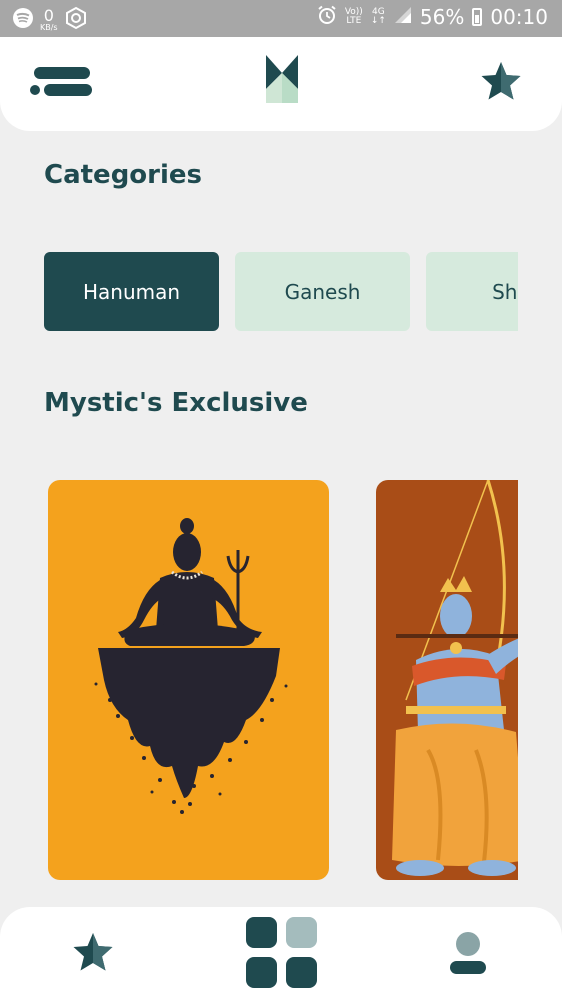 The image size is (562, 1000). Describe the element at coordinates (49, 27) in the screenshot. I see `data-rate-unit: KB/s` at that location.